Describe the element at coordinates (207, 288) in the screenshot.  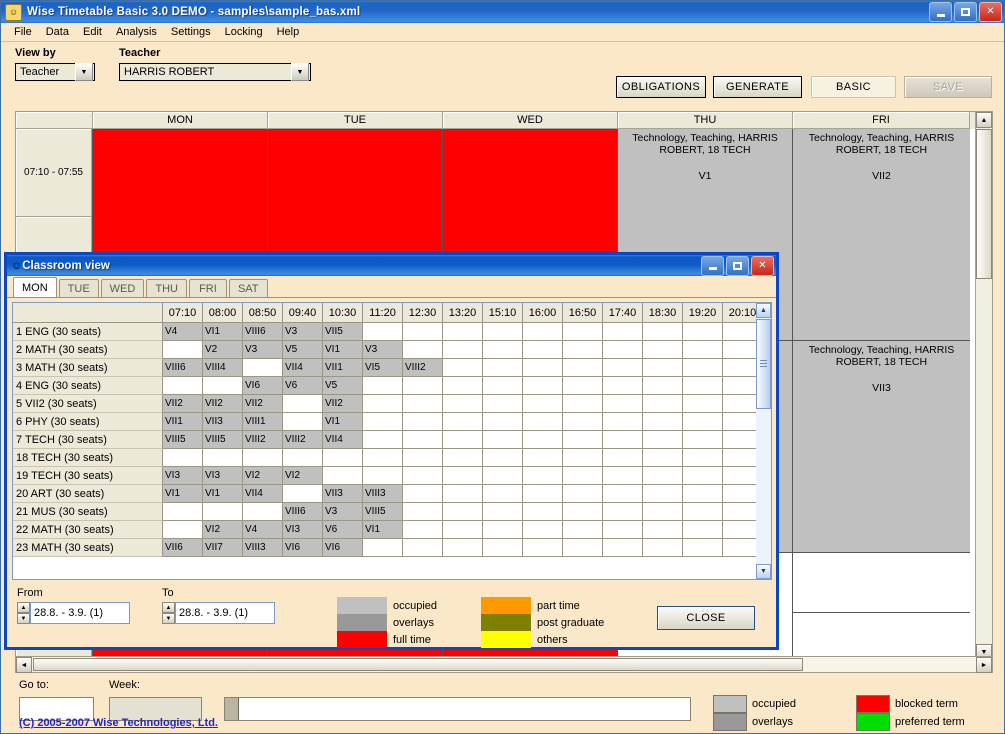
I see `tab-fri: FRI` at that location.